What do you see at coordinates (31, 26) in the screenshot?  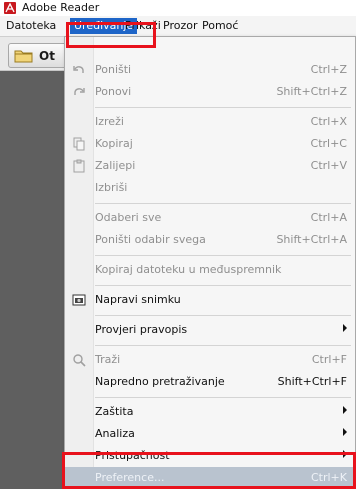 I see `menu-datoteka: Datoteka` at bounding box center [31, 26].